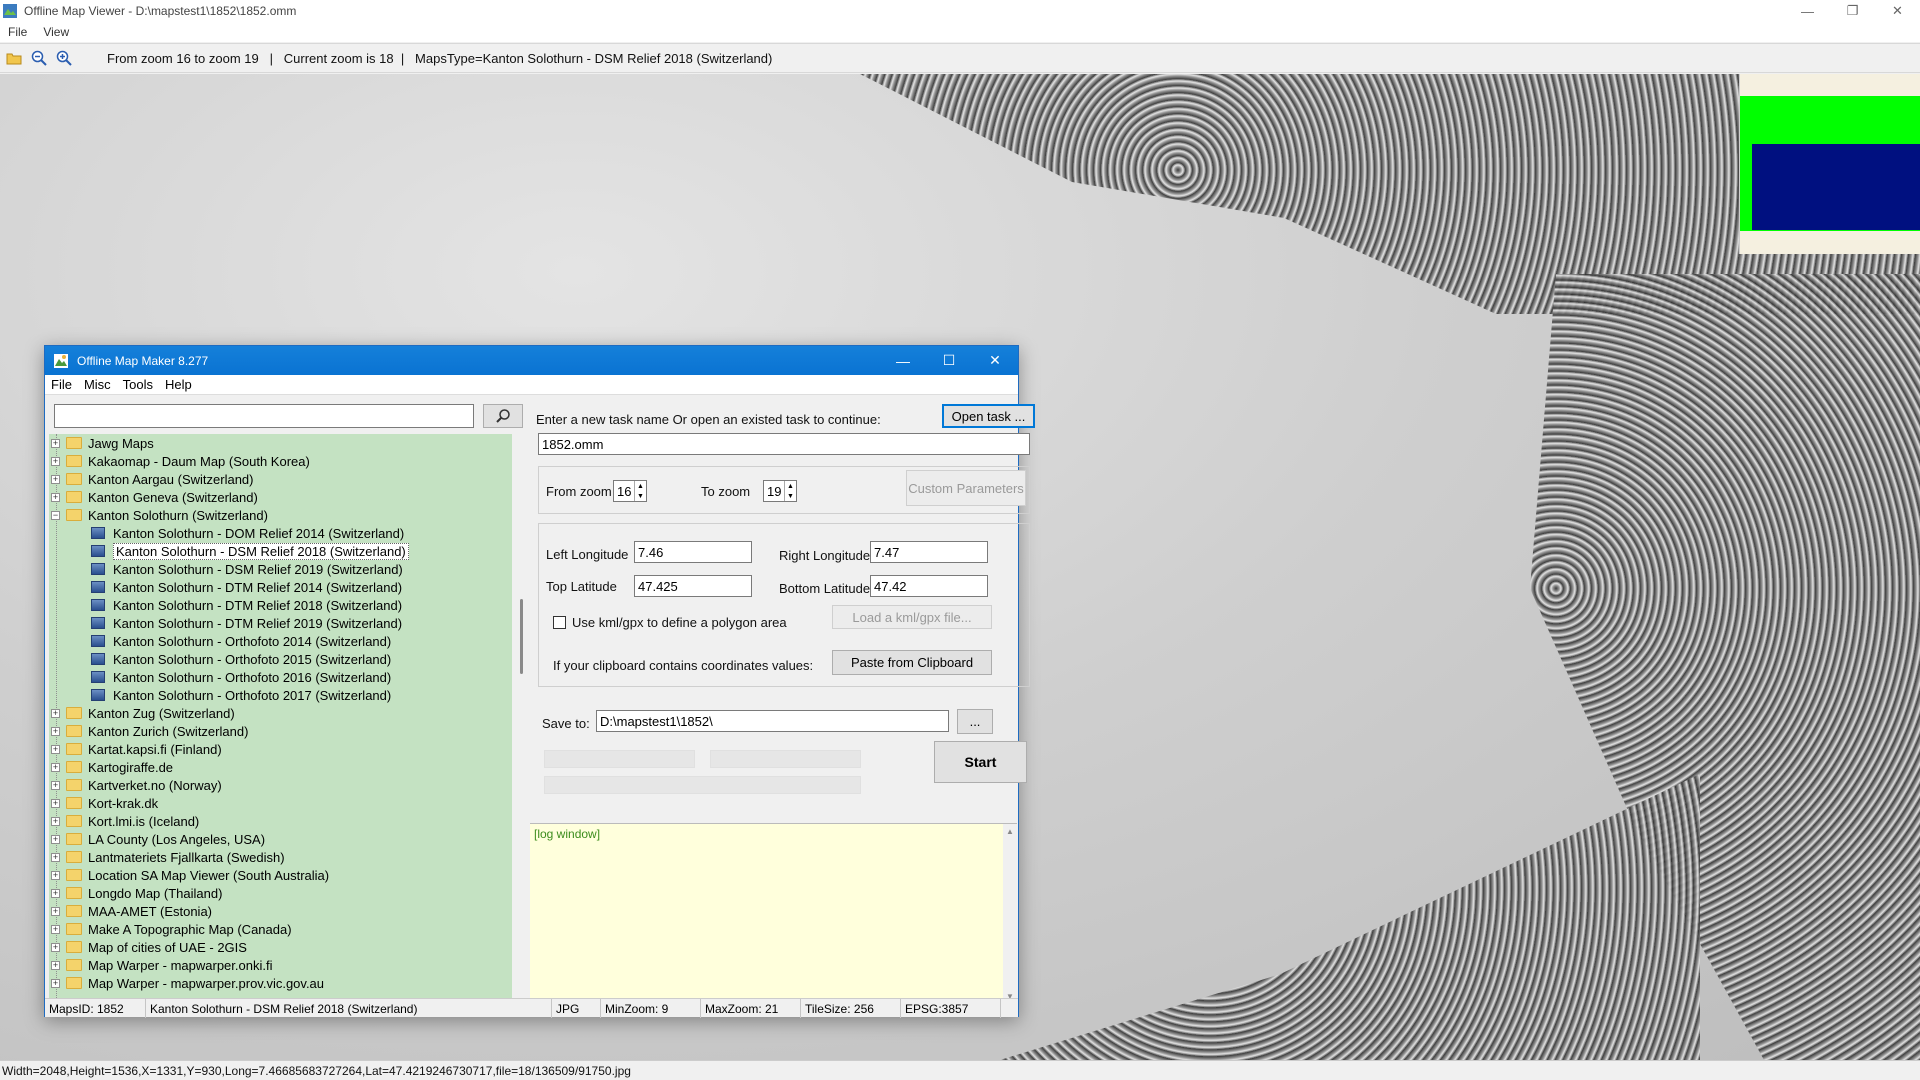  Describe the element at coordinates (280, 731) in the screenshot. I see `tree-folder-item: + Kanton Zurich (Switzerland)` at that location.